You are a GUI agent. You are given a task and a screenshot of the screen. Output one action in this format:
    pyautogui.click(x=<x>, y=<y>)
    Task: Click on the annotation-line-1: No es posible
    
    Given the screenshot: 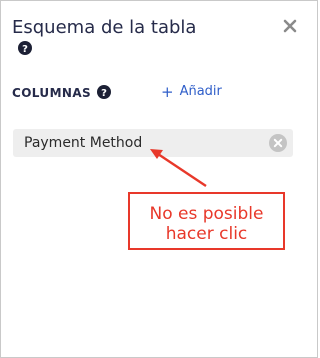 What is the action you would take?
    pyautogui.click(x=206, y=214)
    